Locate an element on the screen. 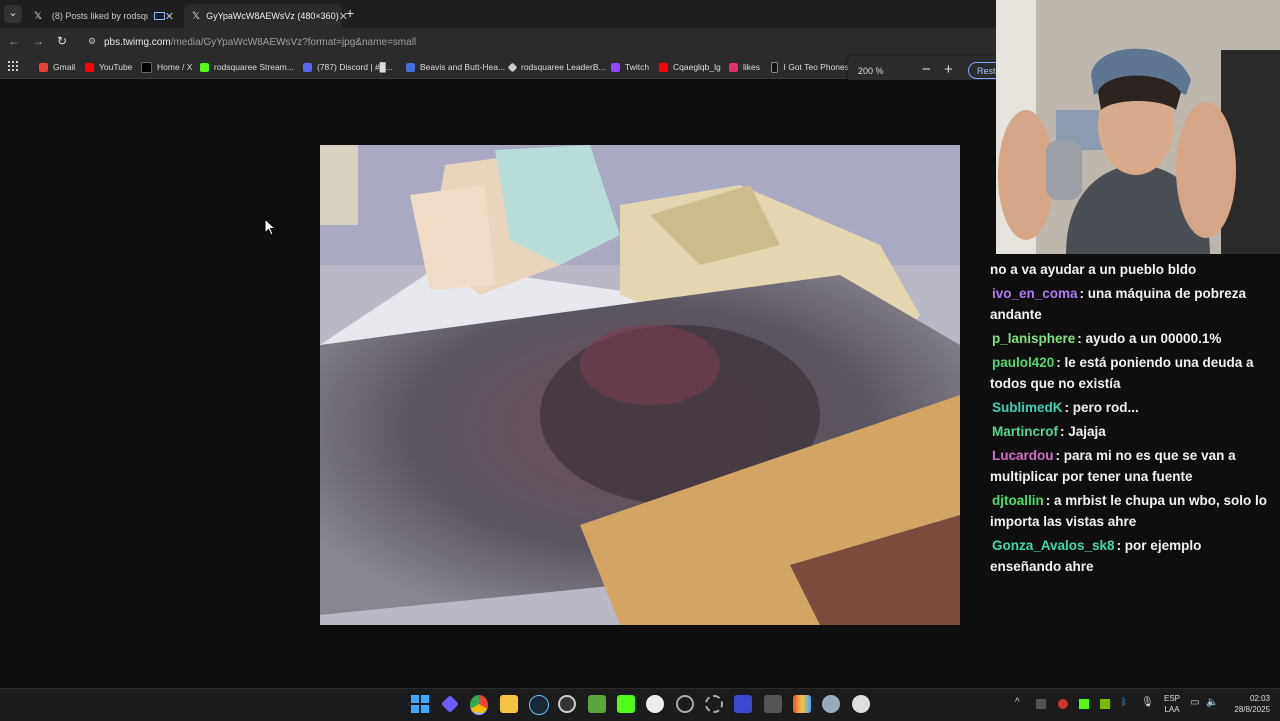  discord-icon is located at coordinates (307, 67).